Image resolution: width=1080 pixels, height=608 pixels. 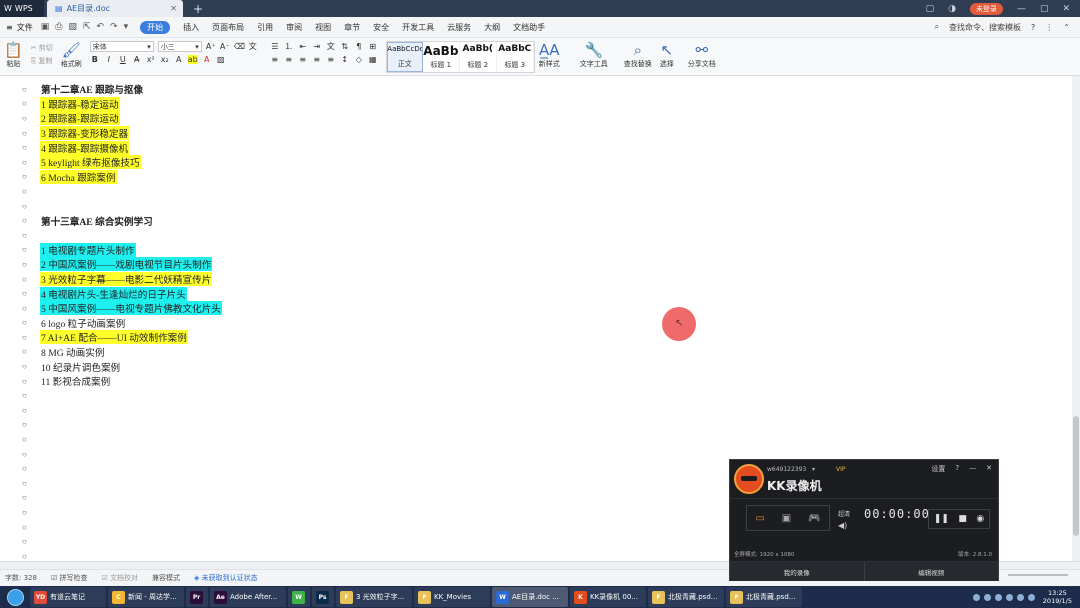 What do you see at coordinates (373, 46) in the screenshot?
I see `table-icon: ⊞` at bounding box center [373, 46].